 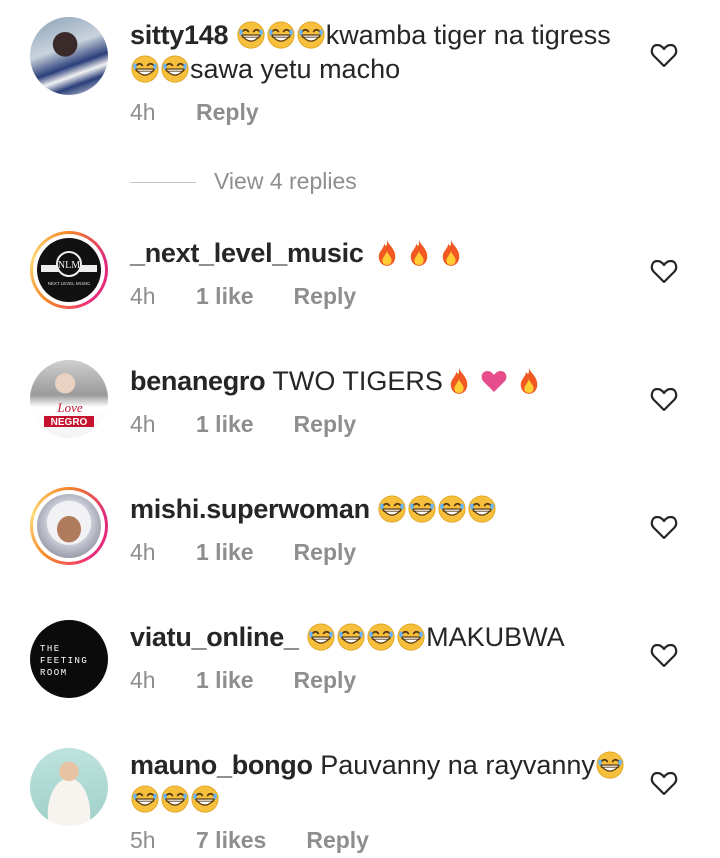 What do you see at coordinates (468, 35) in the screenshot?
I see `comment-body: kwamba tiger na tigress` at bounding box center [468, 35].